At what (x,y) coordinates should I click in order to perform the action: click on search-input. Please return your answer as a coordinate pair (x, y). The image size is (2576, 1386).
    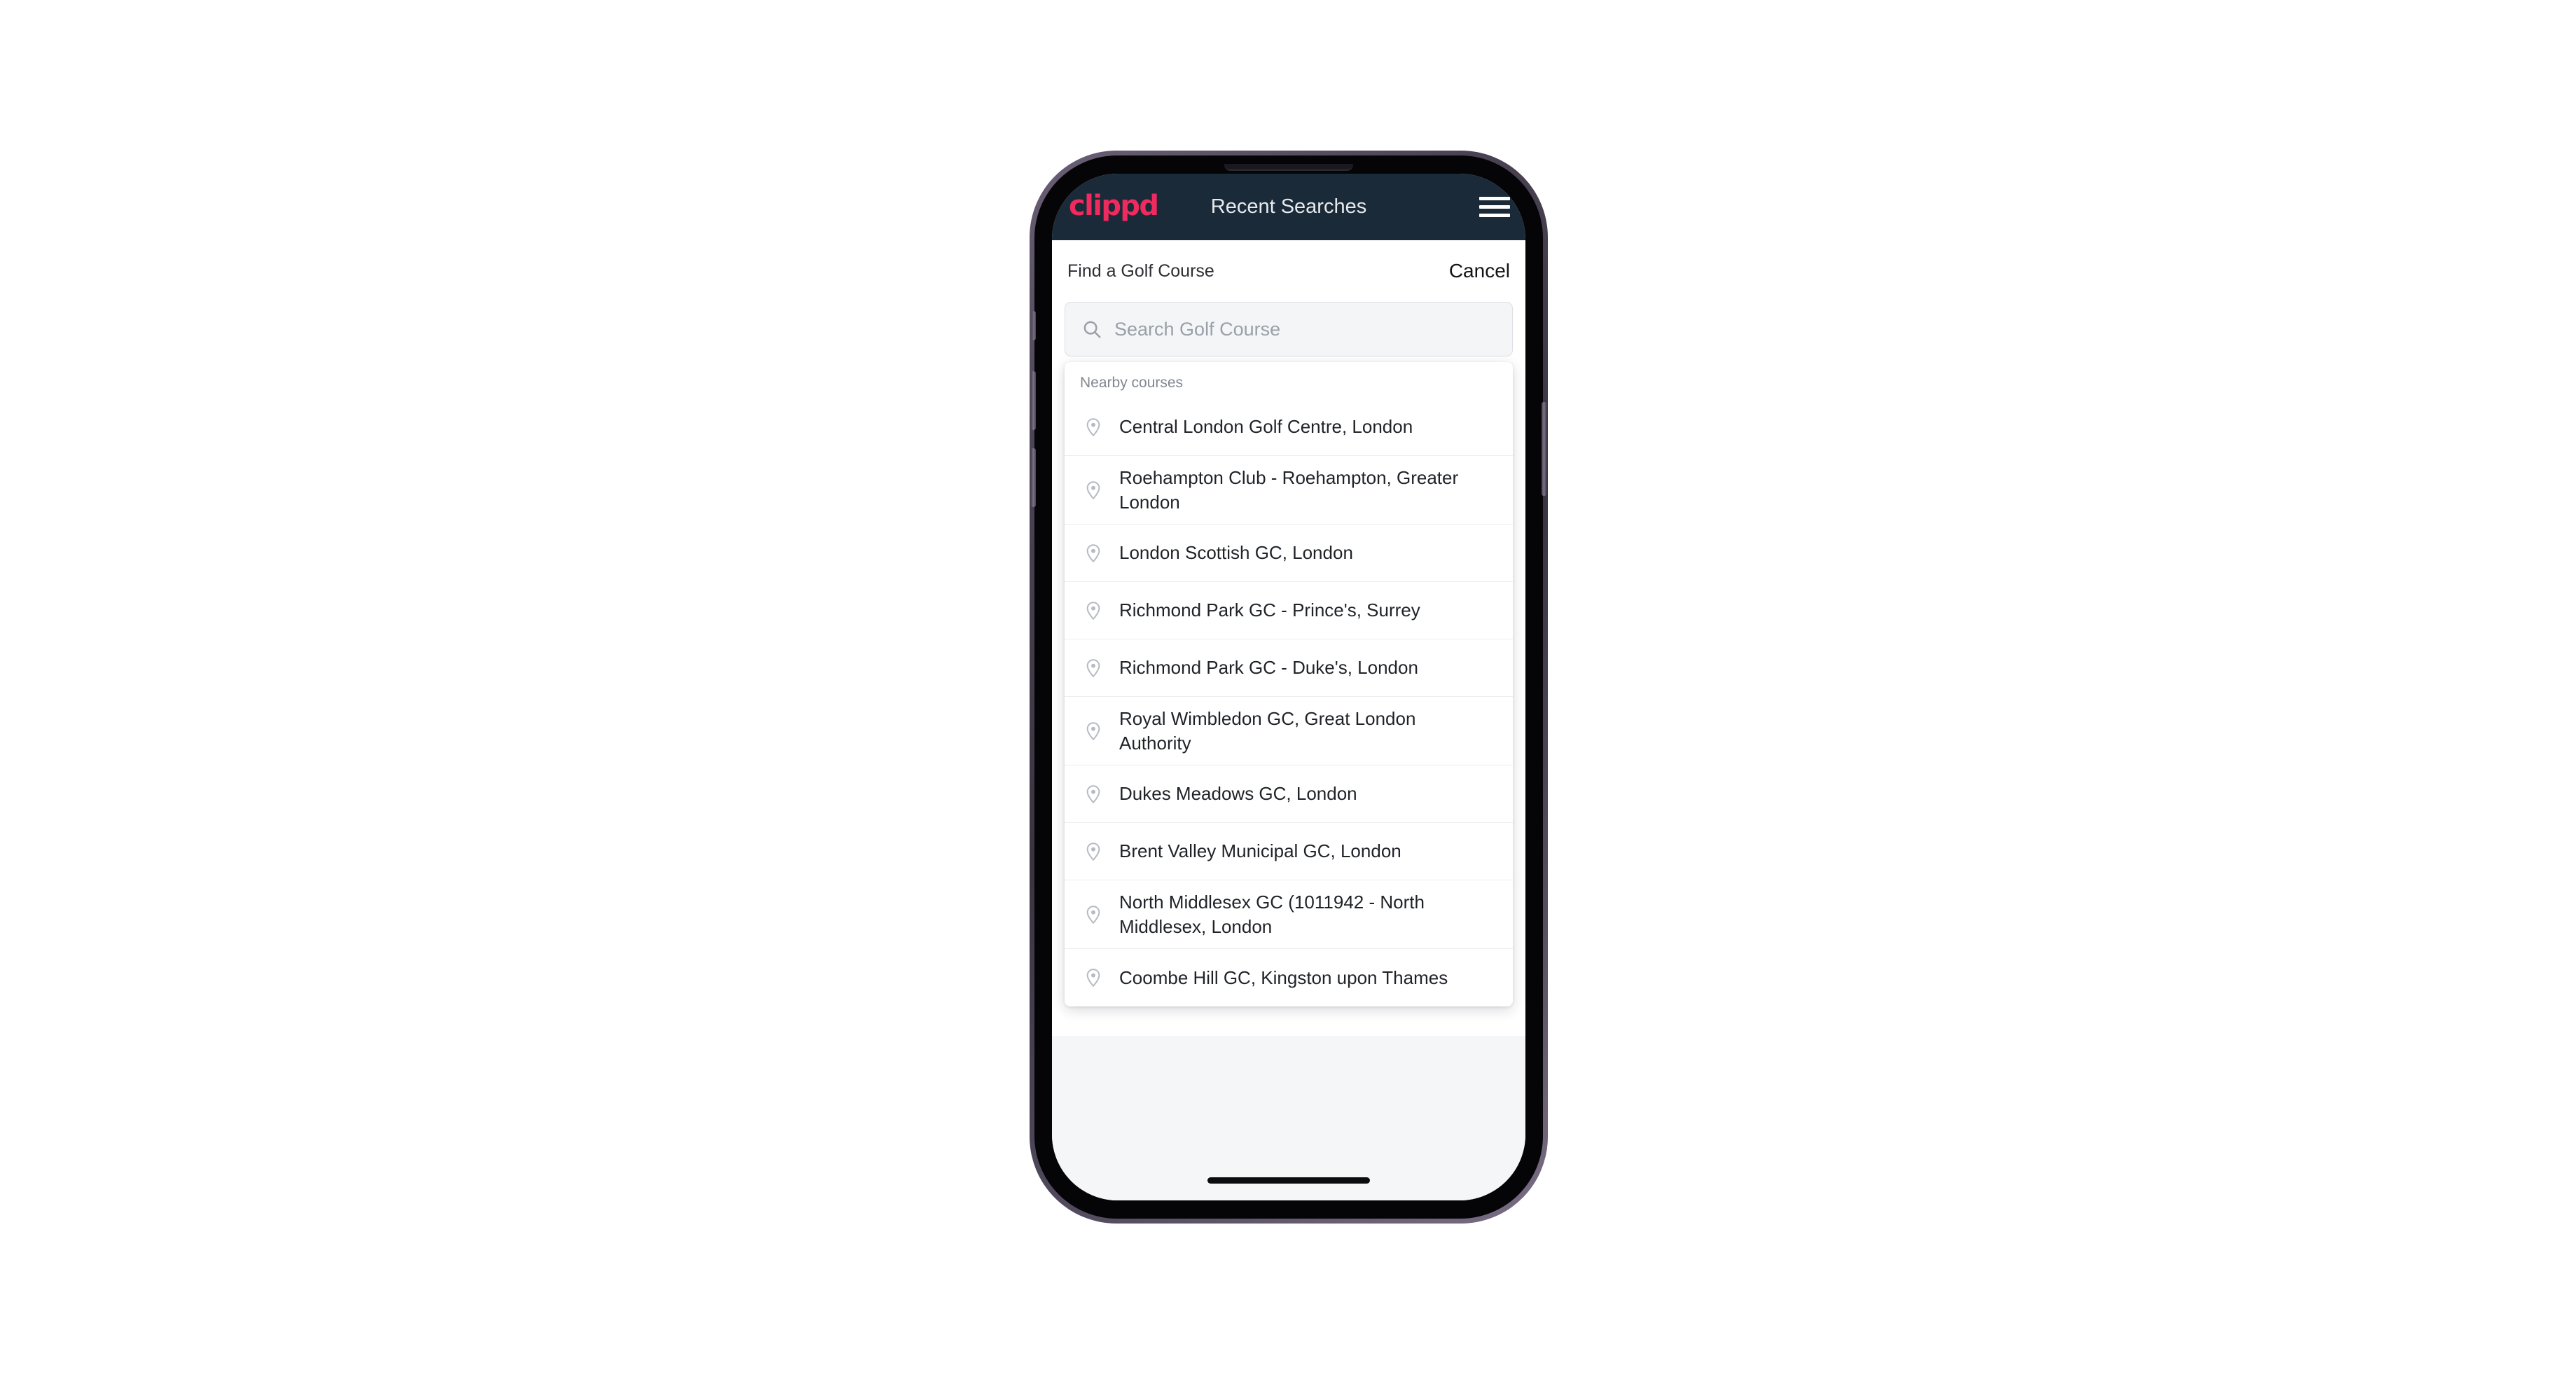
    Looking at the image, I should click on (1289, 329).